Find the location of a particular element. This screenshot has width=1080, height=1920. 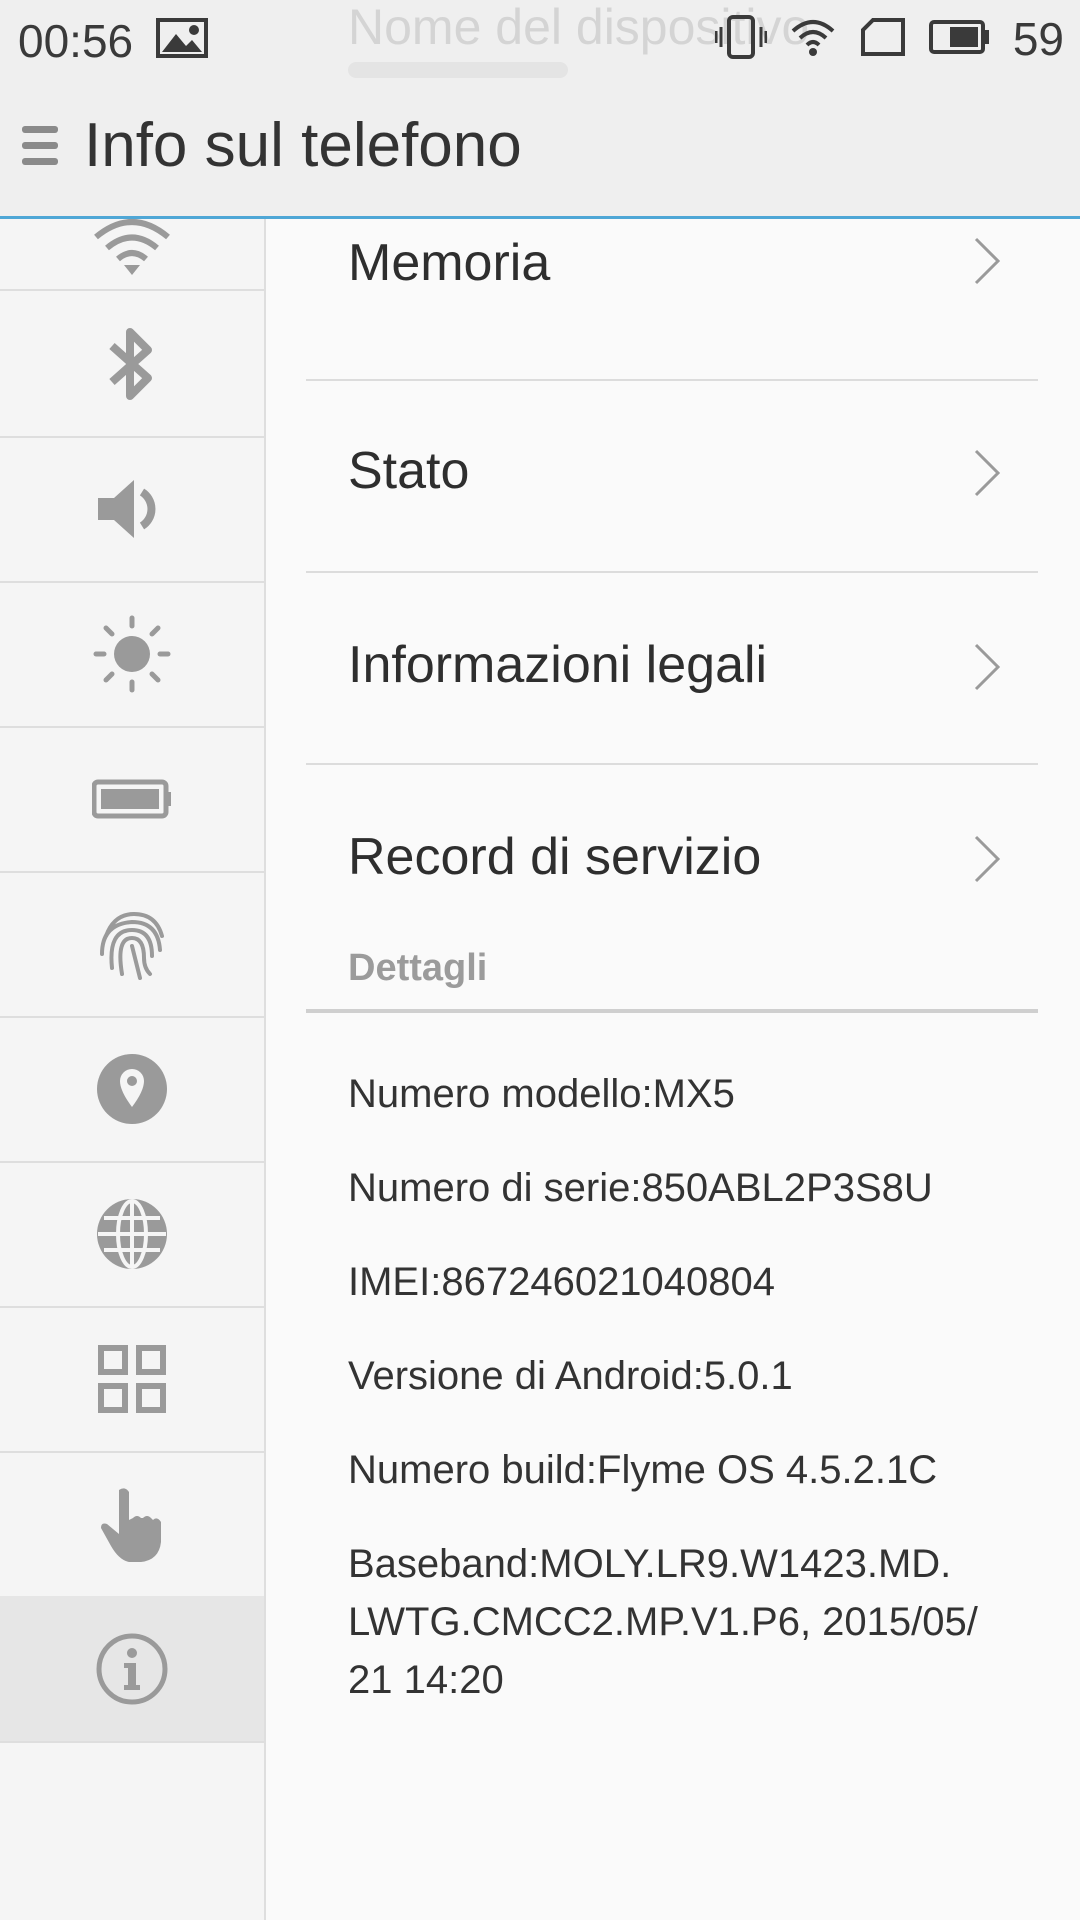

fingerprint-icon is located at coordinates (132, 945).